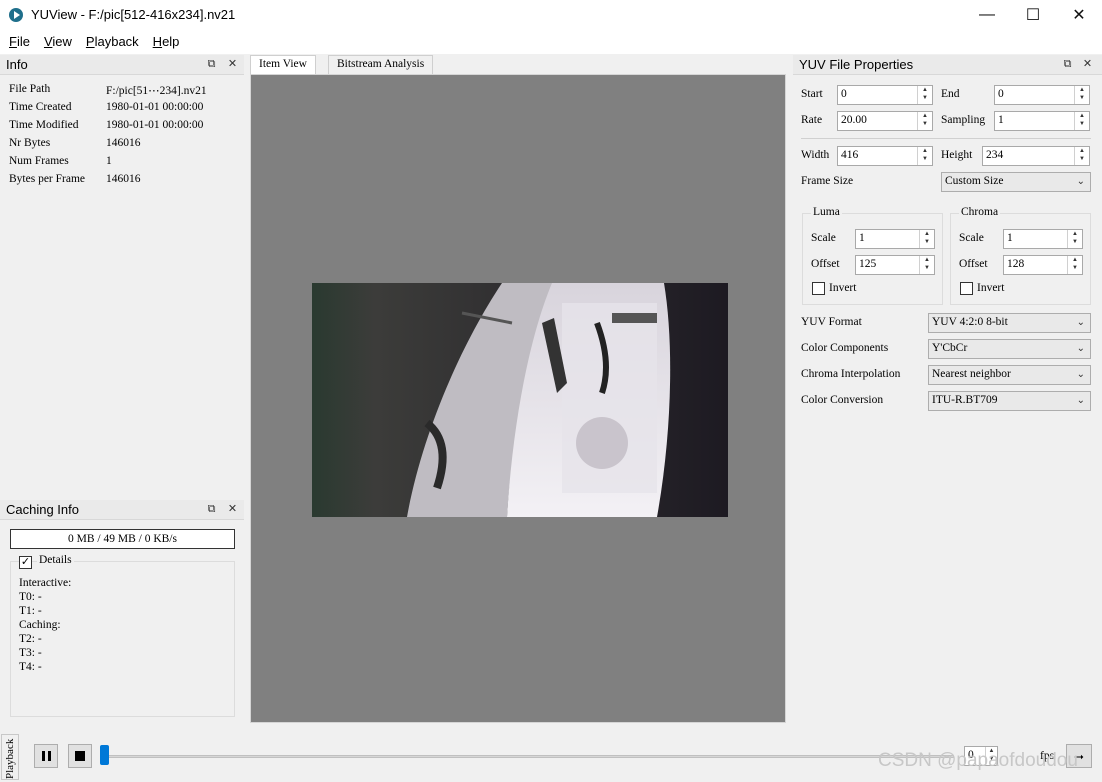 This screenshot has width=1102, height=782. What do you see at coordinates (551, 42) in the screenshot?
I see `menu-bar: File View Playback Help` at bounding box center [551, 42].